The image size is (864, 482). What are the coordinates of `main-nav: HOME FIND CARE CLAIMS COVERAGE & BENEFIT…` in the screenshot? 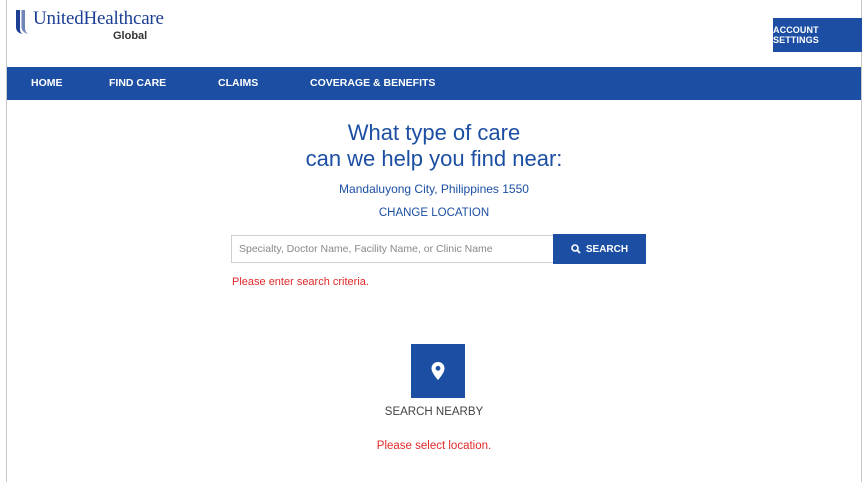 It's located at (434, 83).